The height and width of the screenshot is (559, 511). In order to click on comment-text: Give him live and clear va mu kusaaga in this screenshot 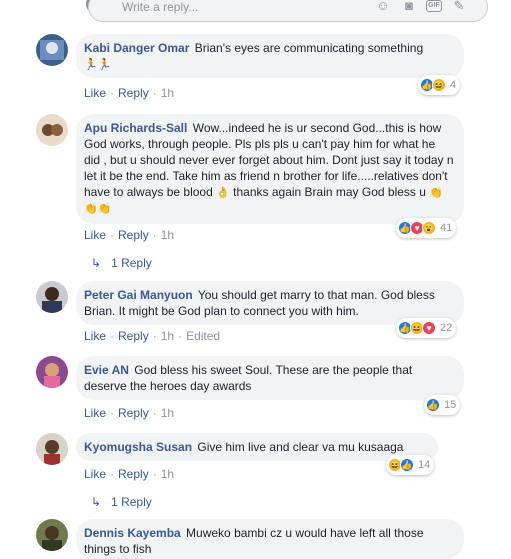, I will do `click(300, 447)`.